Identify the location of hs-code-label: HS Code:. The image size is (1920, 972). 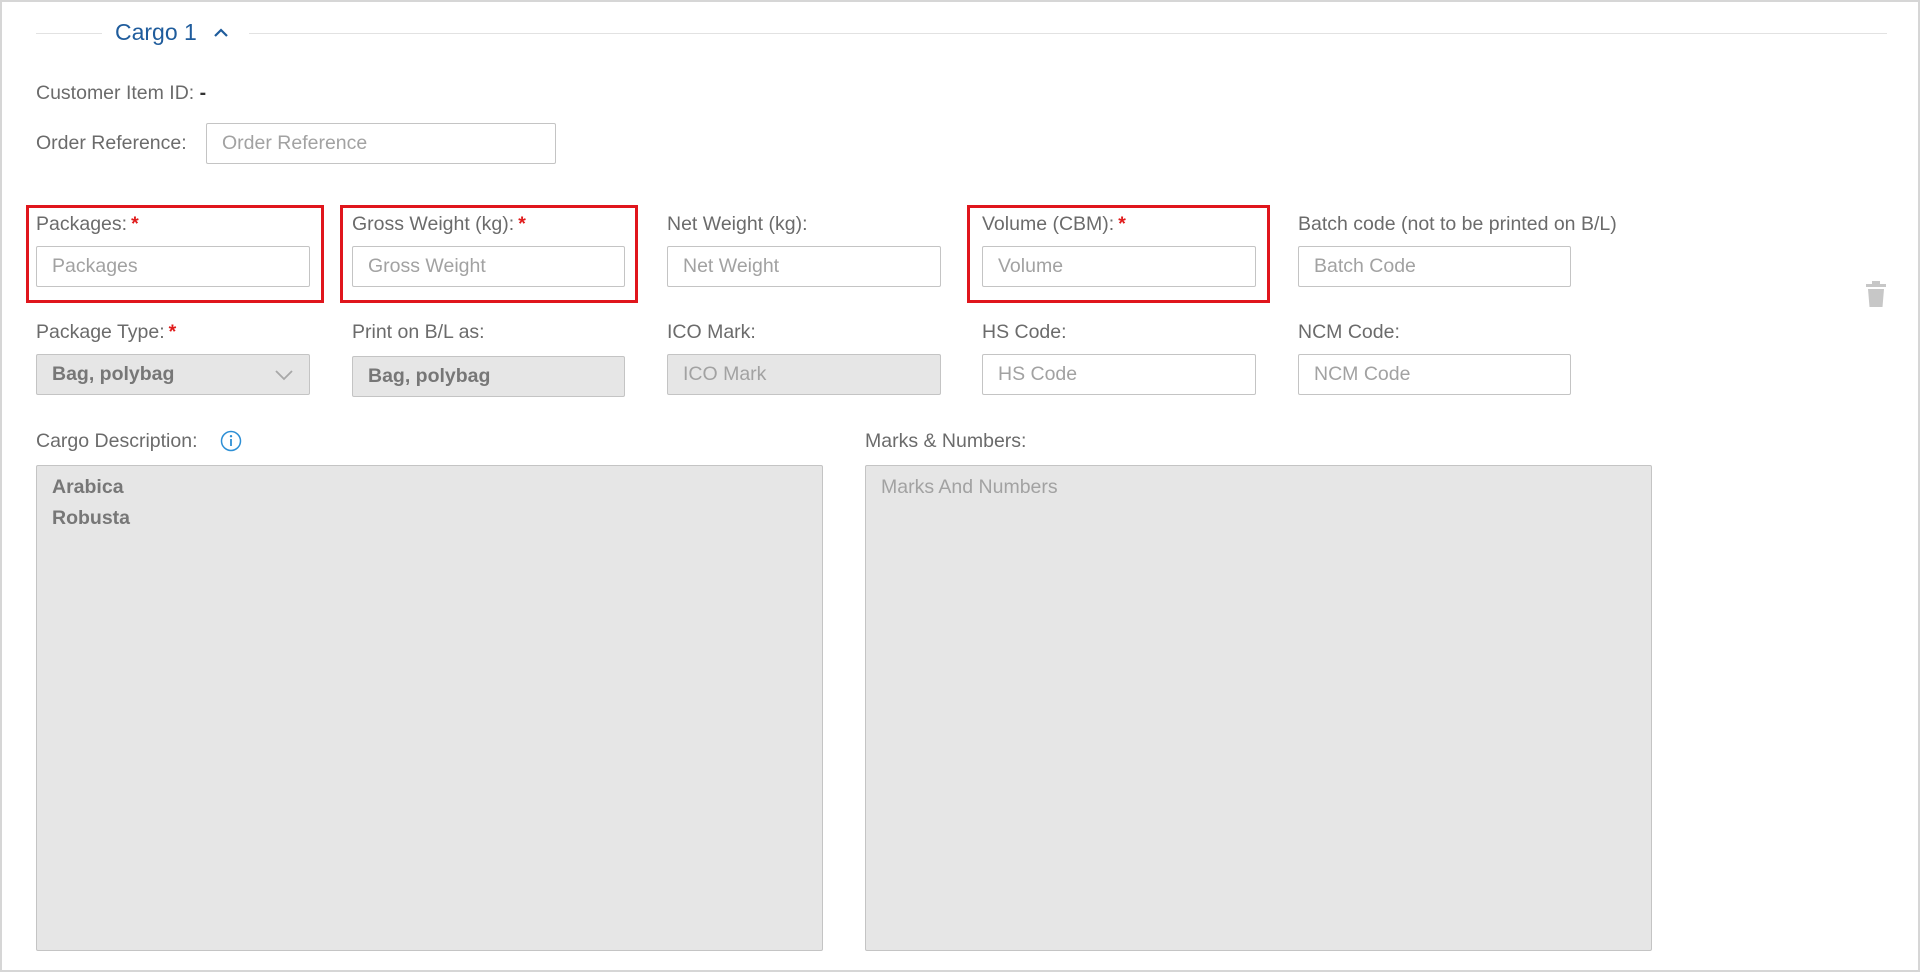
(1024, 332).